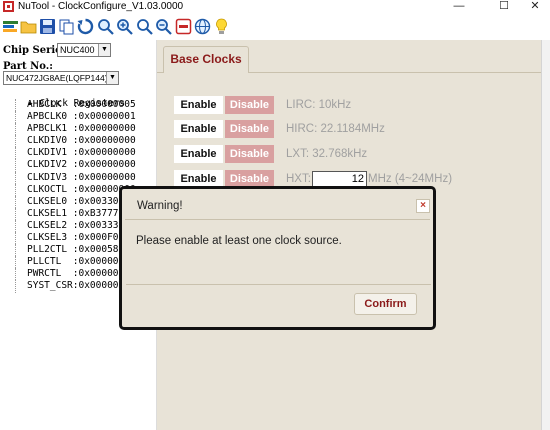 This screenshot has height=430, width=550. I want to click on lxt-enable-button: Enable, so click(198, 154).